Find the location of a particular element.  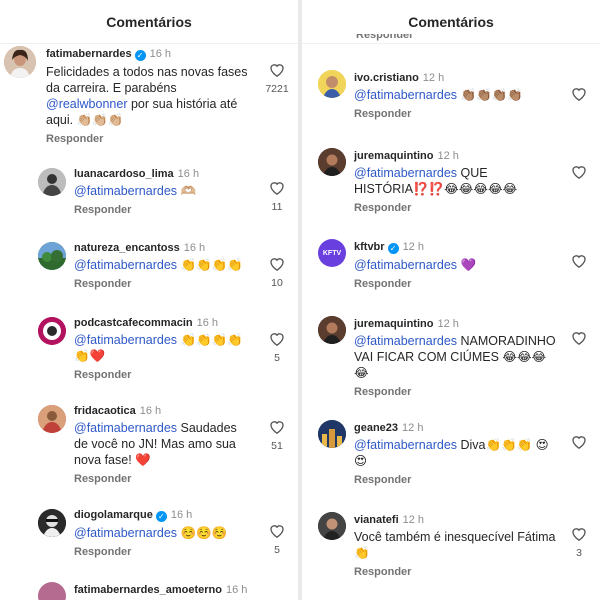

comment-text: @fatimabernardes ☺️☺️☺️ is located at coordinates (151, 533).